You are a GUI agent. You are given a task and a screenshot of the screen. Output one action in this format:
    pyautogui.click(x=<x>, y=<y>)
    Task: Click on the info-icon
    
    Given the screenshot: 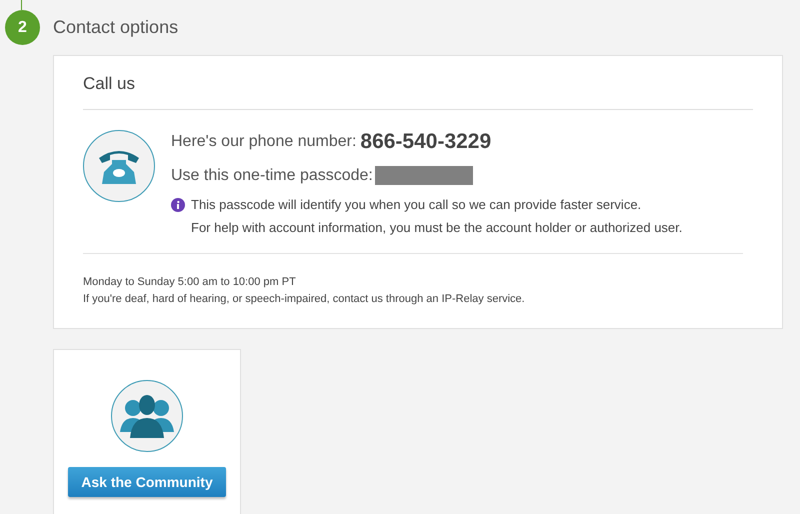 What is the action you would take?
    pyautogui.click(x=178, y=205)
    